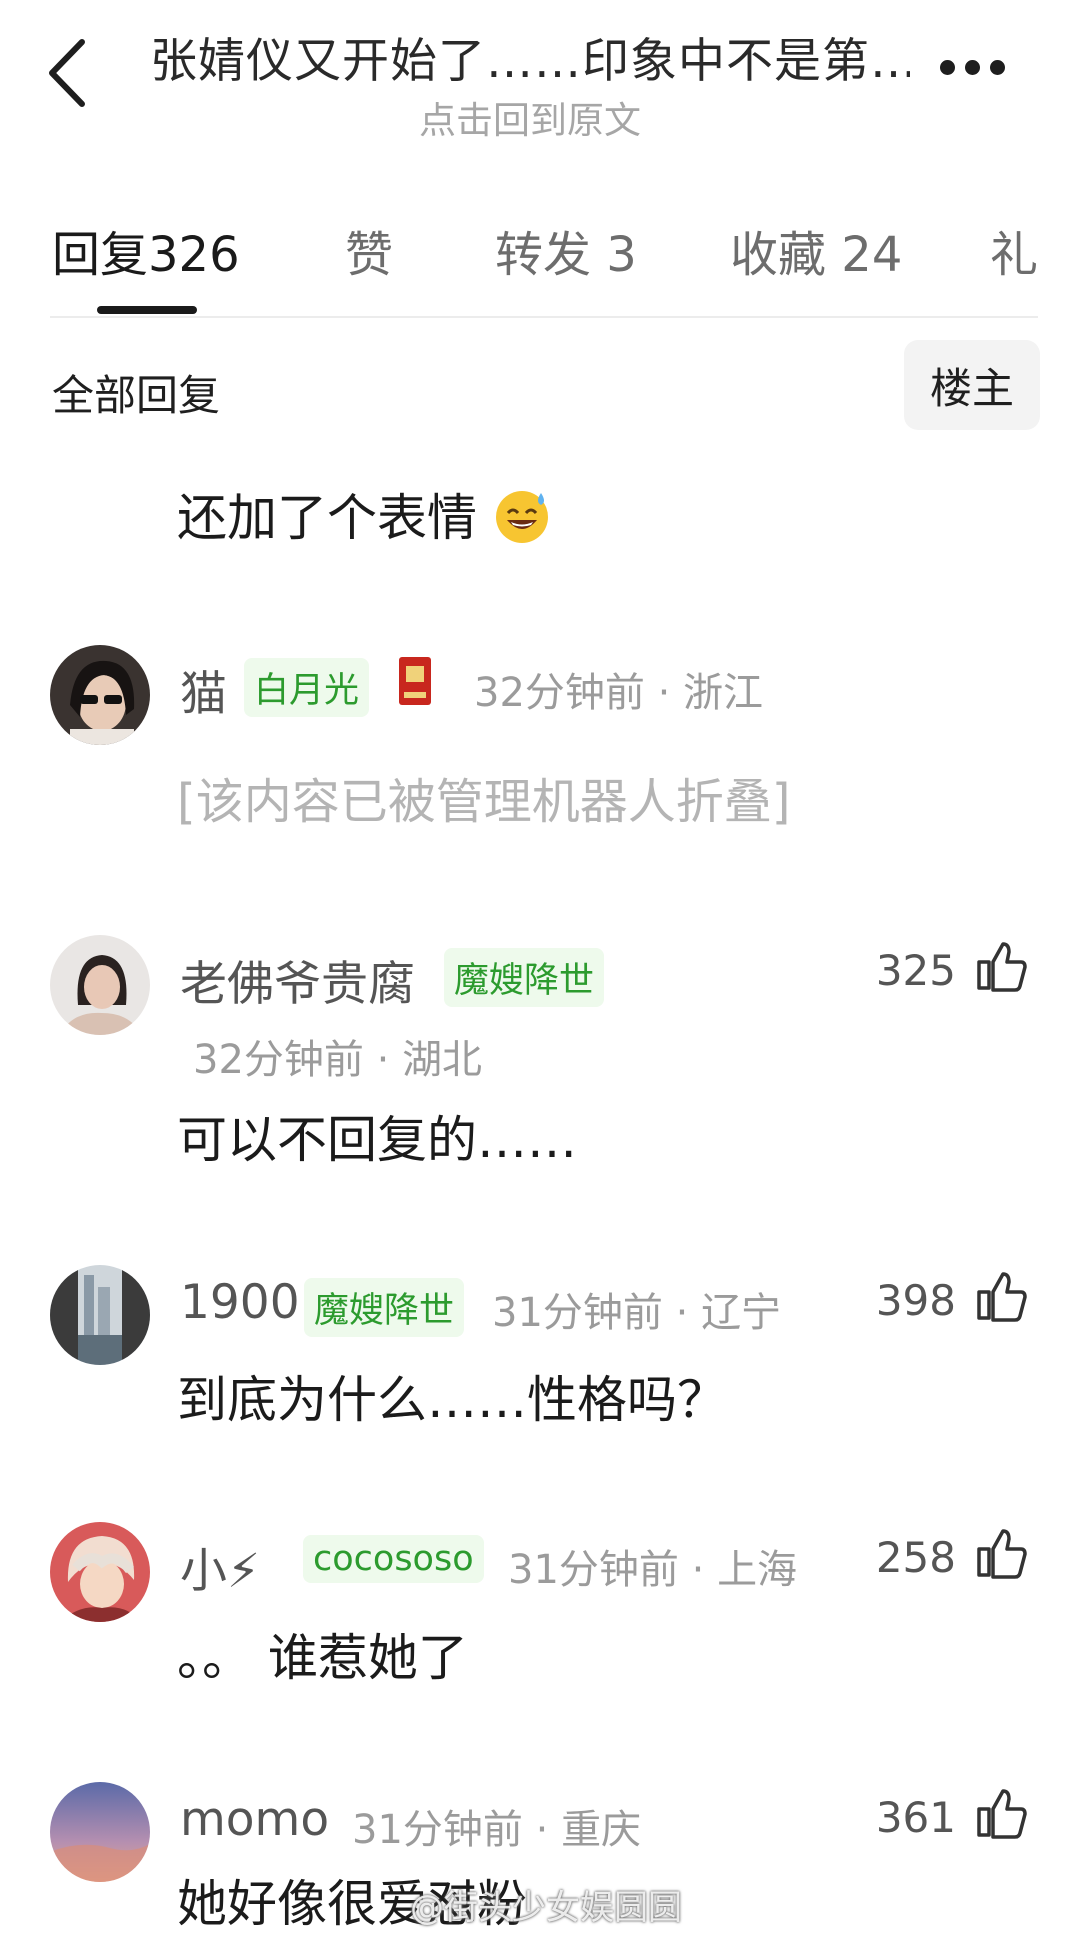  Describe the element at coordinates (322, 1658) in the screenshot. I see `comment-text: 。。 谁惹她了` at that location.